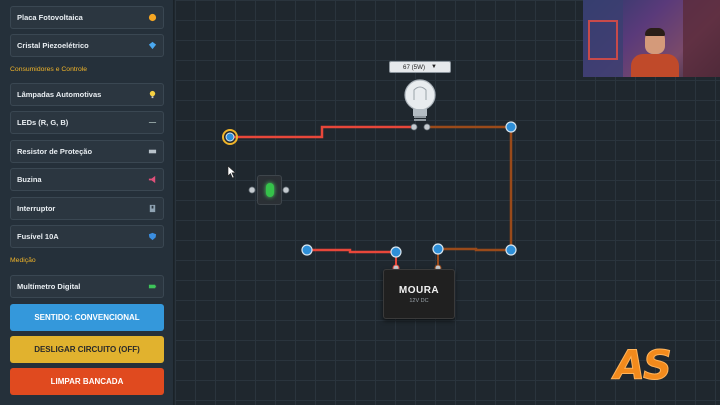 The width and height of the screenshot is (720, 405). Describe the element at coordinates (419, 290) in the screenshot. I see `battery-brand: MOURA` at that location.